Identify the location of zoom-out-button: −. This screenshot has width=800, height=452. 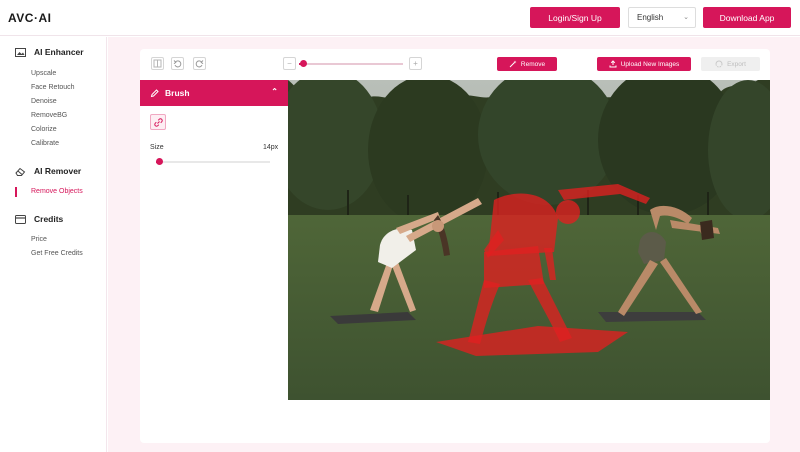
(289, 63).